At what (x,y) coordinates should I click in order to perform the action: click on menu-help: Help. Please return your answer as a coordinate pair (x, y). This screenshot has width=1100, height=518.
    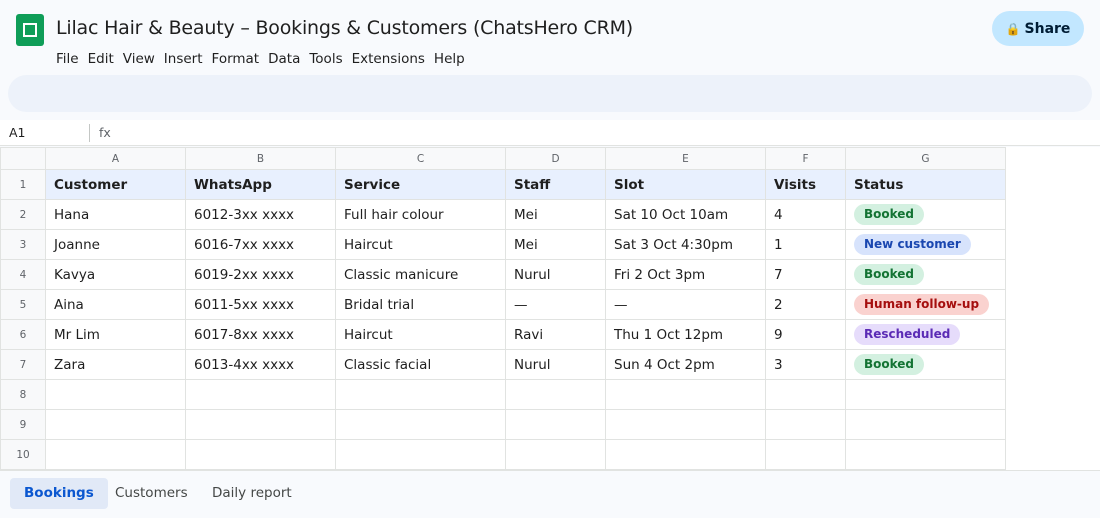
    Looking at the image, I should click on (449, 61).